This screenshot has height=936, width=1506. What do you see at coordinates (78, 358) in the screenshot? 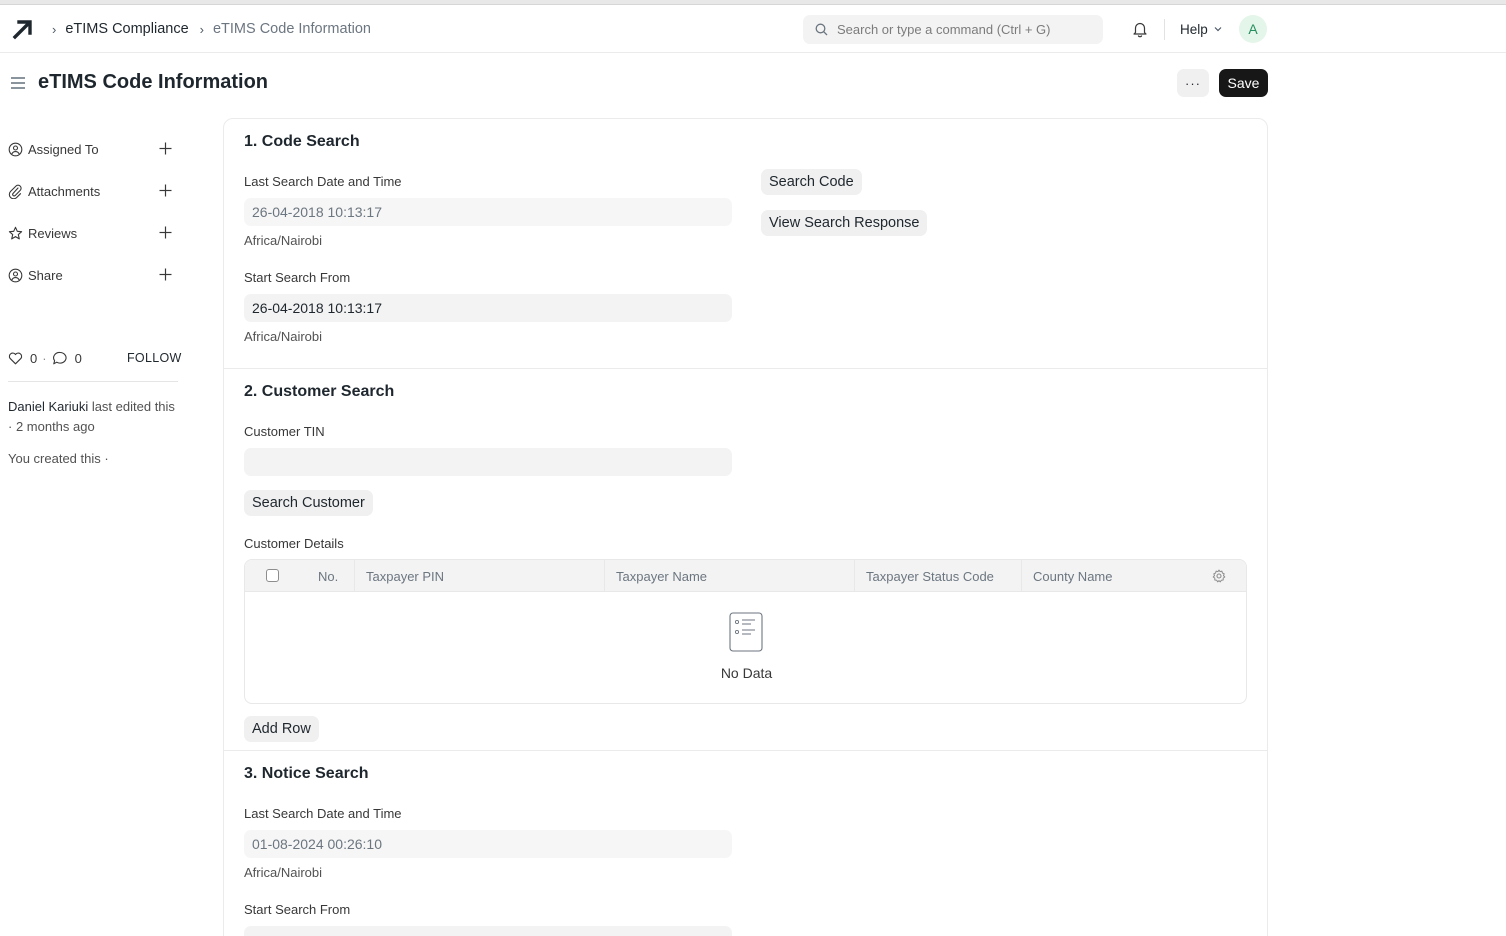
I see `comments-count: 0` at bounding box center [78, 358].